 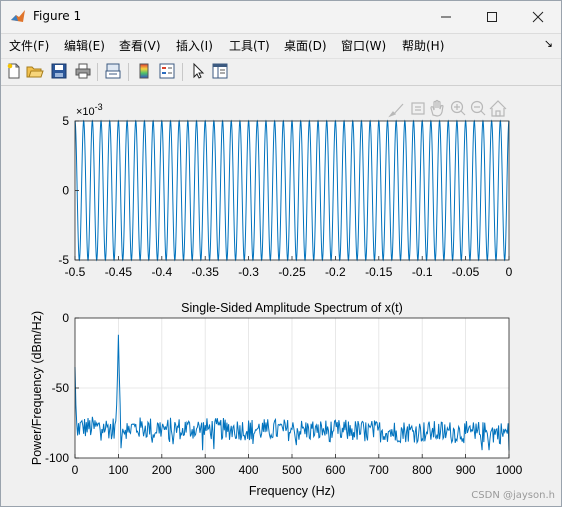 I want to click on minimize-button, so click(x=446, y=17).